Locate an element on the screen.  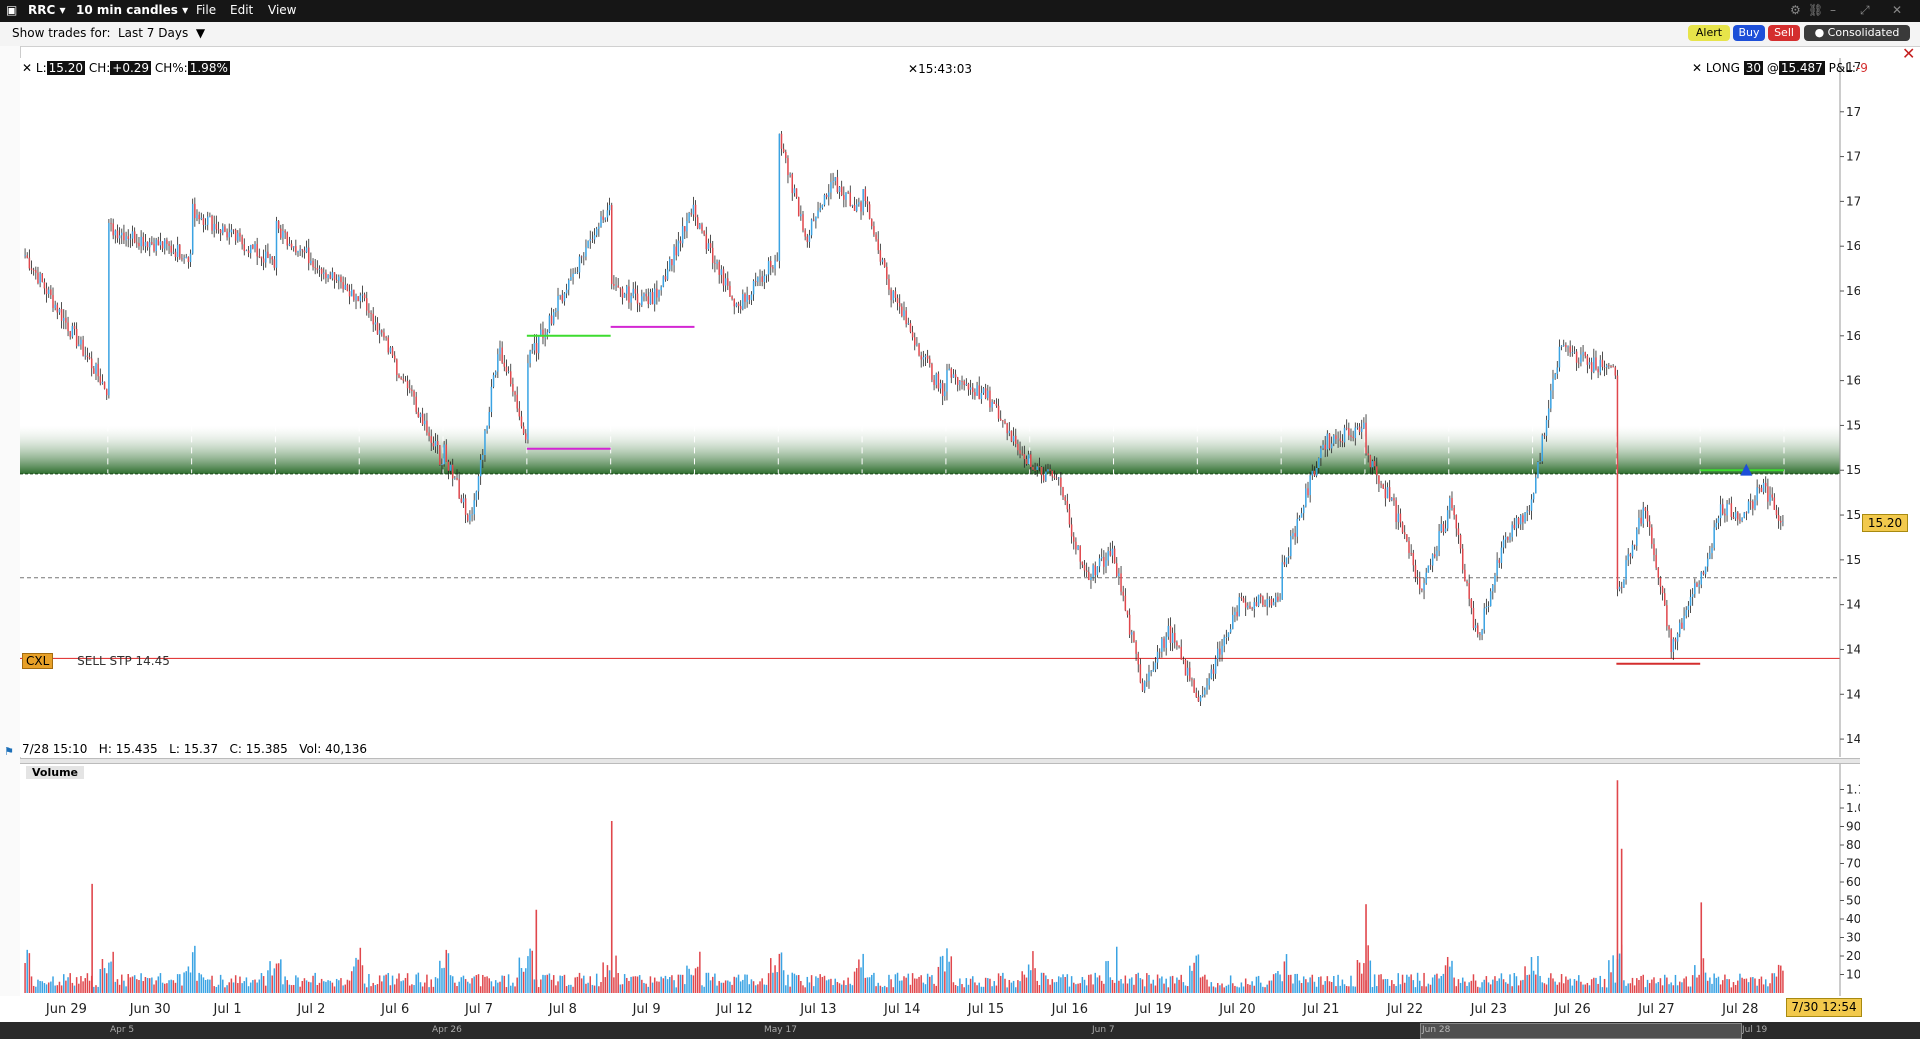
navigator-window is located at coordinates (1581, 1031).